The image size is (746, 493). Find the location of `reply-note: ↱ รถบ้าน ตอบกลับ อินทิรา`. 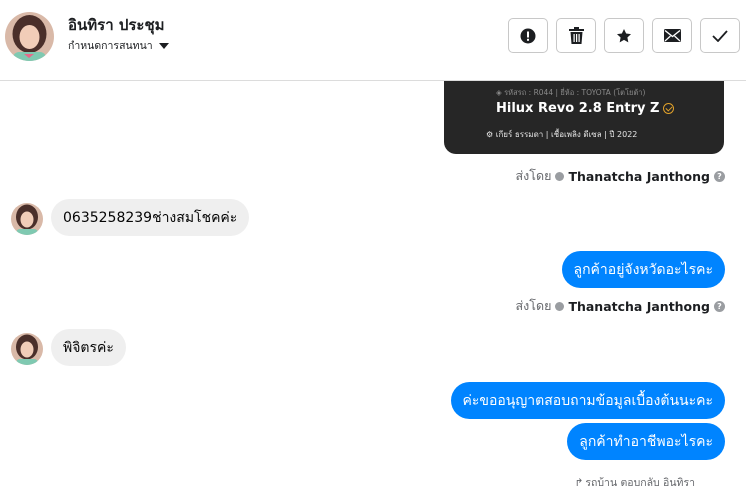

reply-note: ↱ รถบ้าน ตอบกลับ อินทิรา is located at coordinates (634, 483).